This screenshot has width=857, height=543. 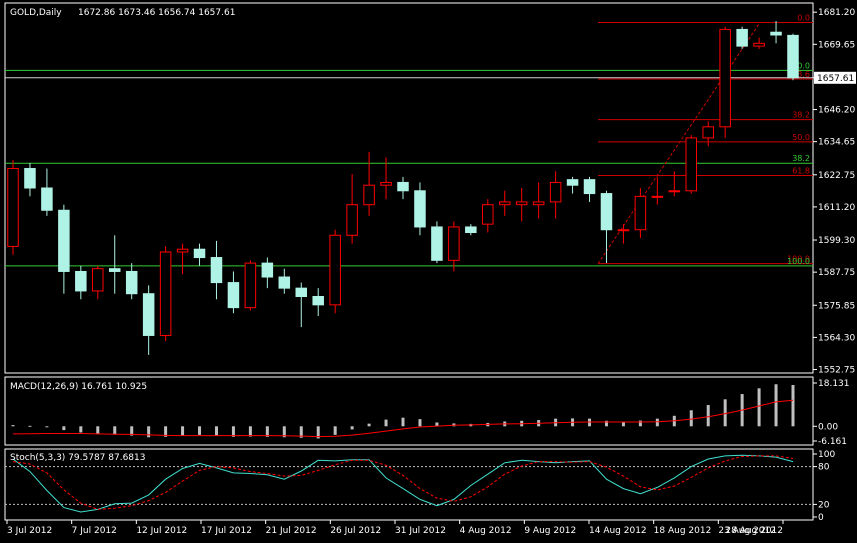 What do you see at coordinates (834, 384) in the screenshot?
I see `macd-tick-label: 18.131` at bounding box center [834, 384].